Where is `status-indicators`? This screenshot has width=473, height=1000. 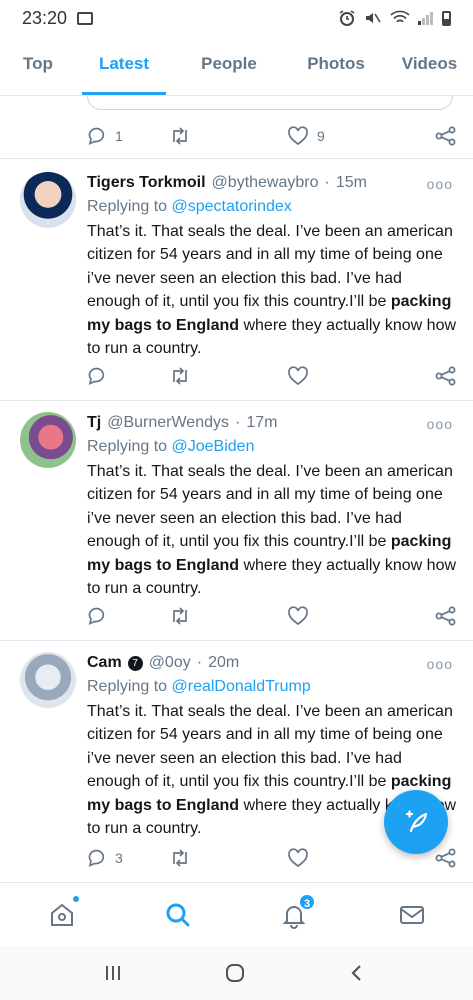
status-indicators is located at coordinates (394, 18).